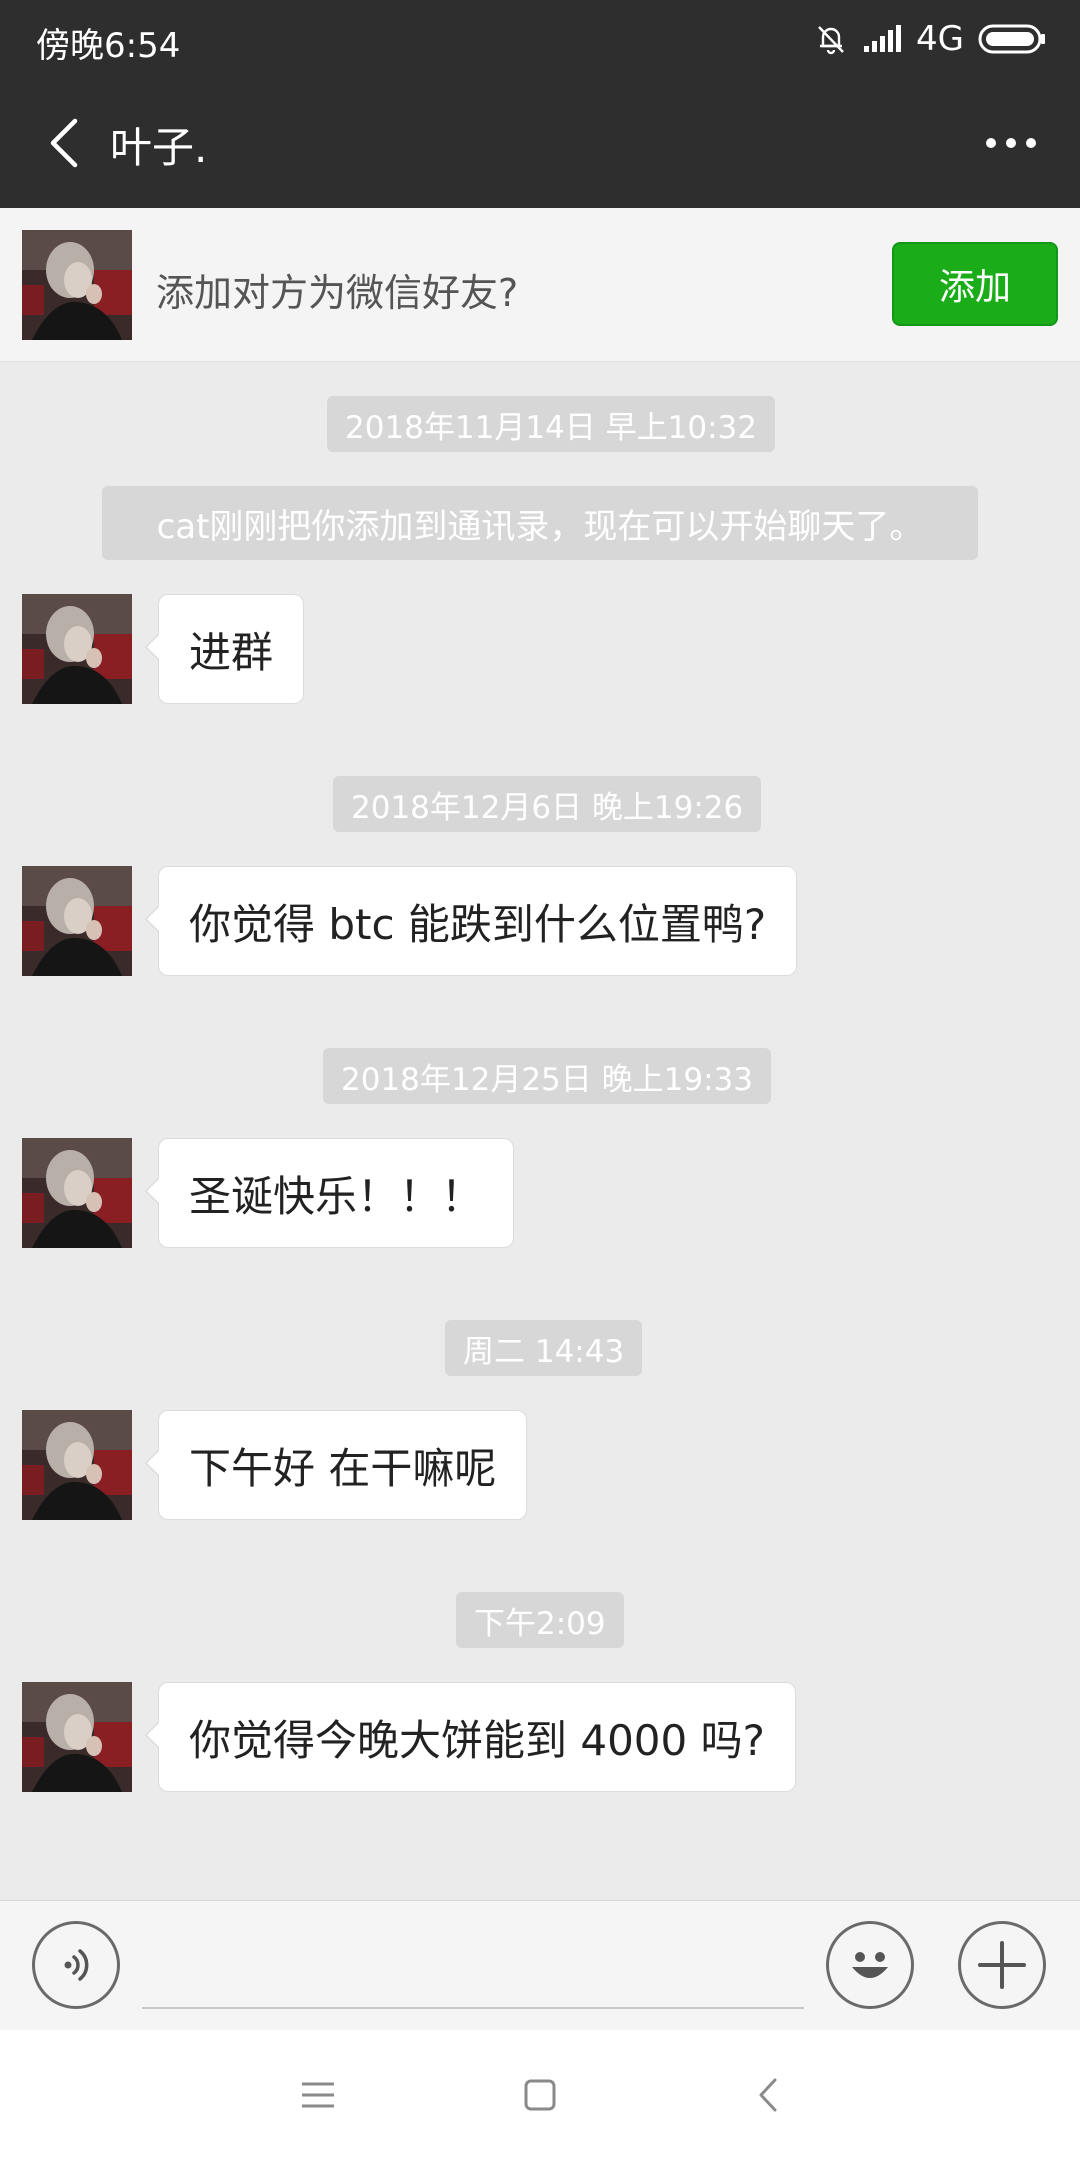  I want to click on message-input, so click(473, 1969).